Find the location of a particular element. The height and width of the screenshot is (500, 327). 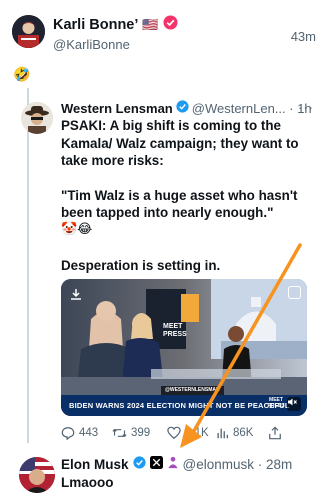

mute-button is located at coordinates (294, 404).